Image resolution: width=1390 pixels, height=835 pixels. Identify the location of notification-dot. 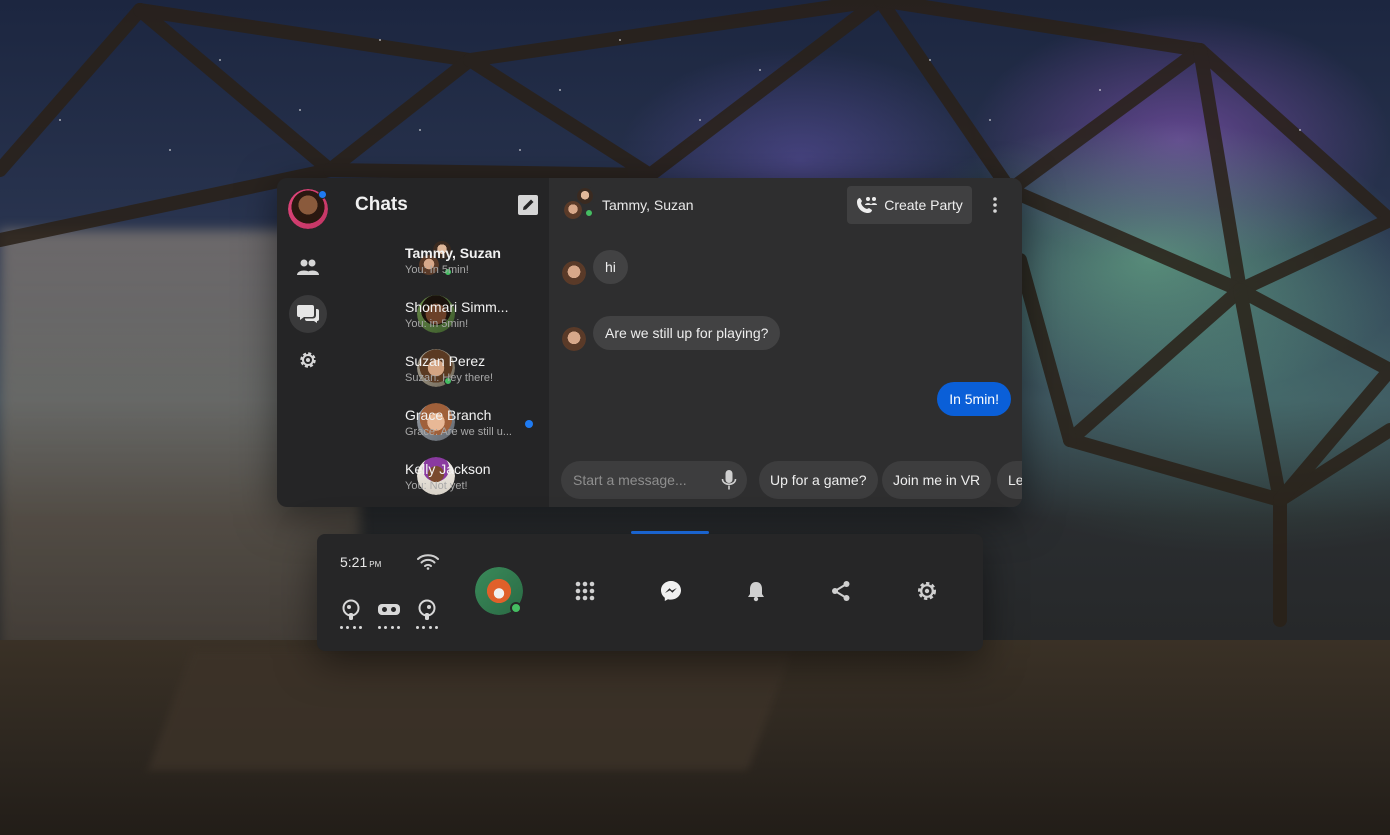
(322, 194).